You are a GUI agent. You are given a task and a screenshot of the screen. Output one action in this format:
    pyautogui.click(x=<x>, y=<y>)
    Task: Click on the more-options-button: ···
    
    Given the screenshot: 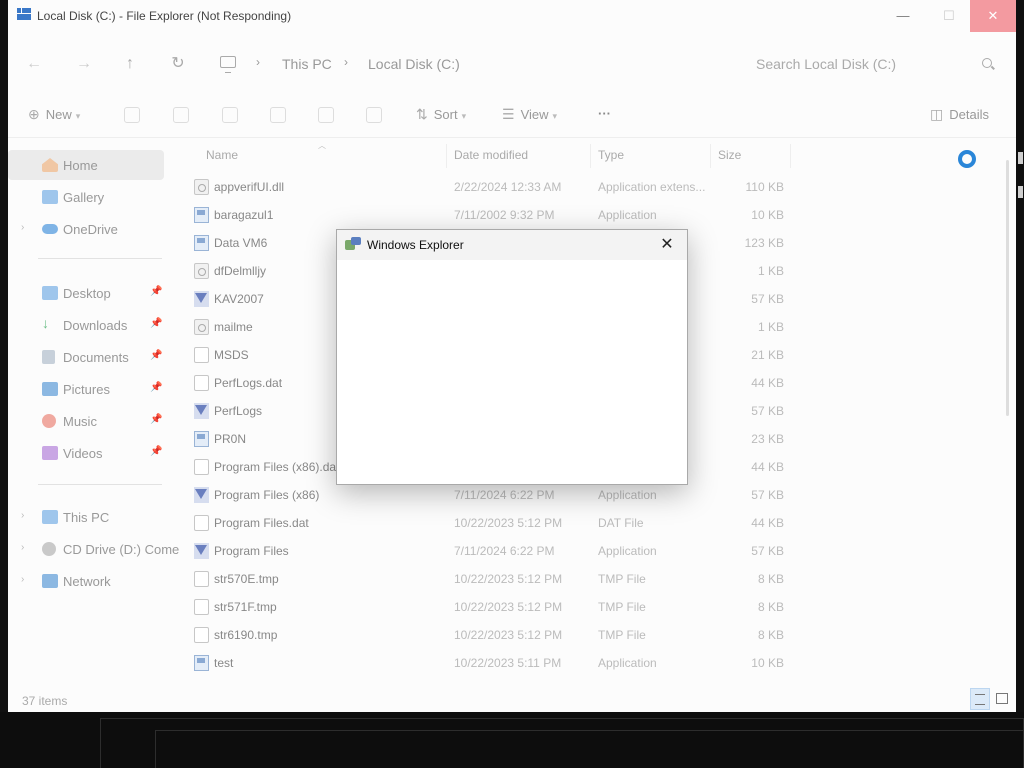 What is the action you would take?
    pyautogui.click(x=604, y=113)
    